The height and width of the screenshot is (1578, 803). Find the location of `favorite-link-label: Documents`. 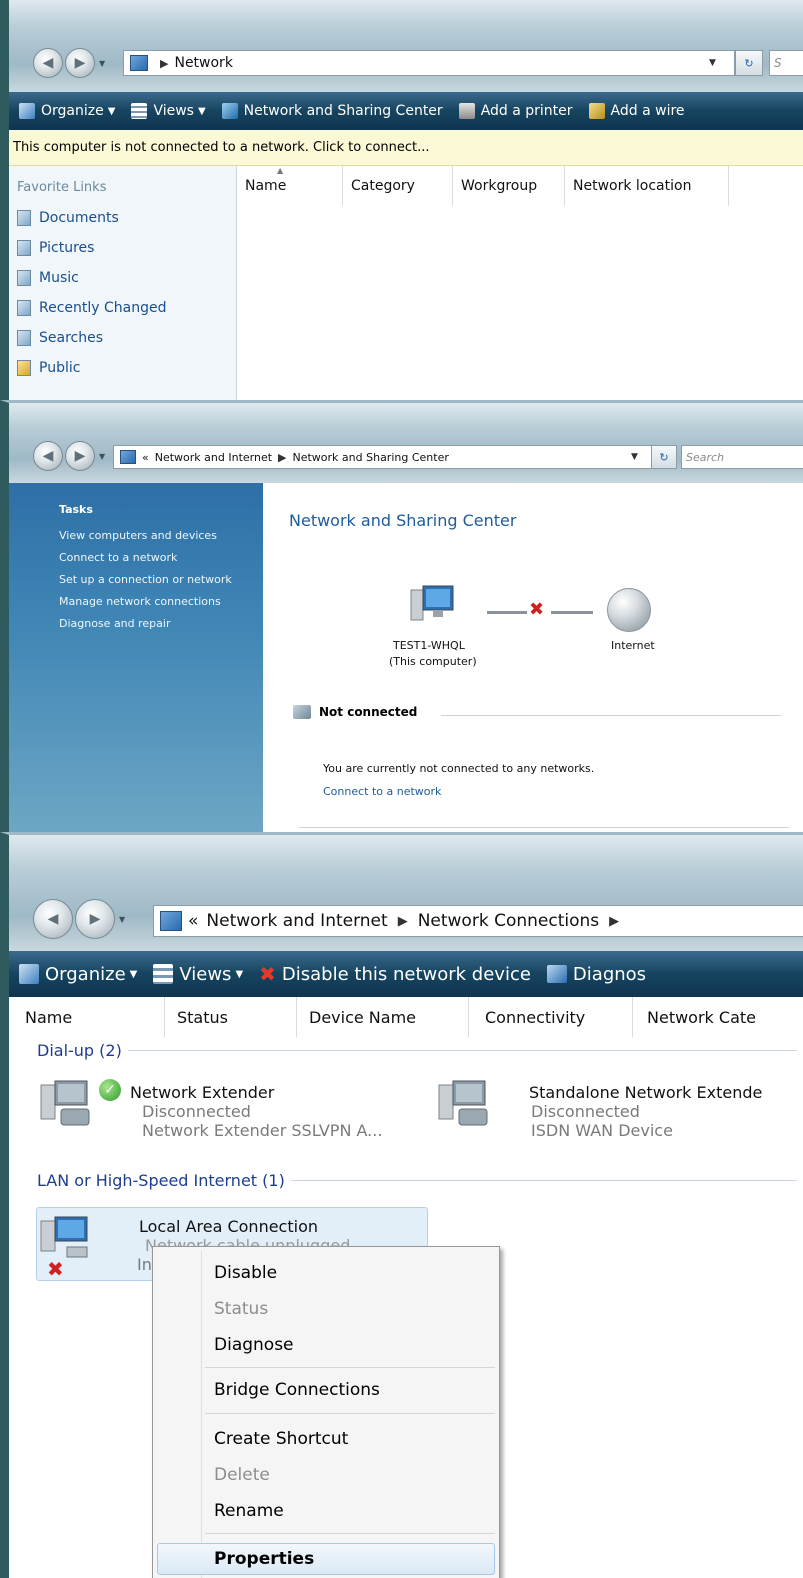

favorite-link-label: Documents is located at coordinates (79, 218).